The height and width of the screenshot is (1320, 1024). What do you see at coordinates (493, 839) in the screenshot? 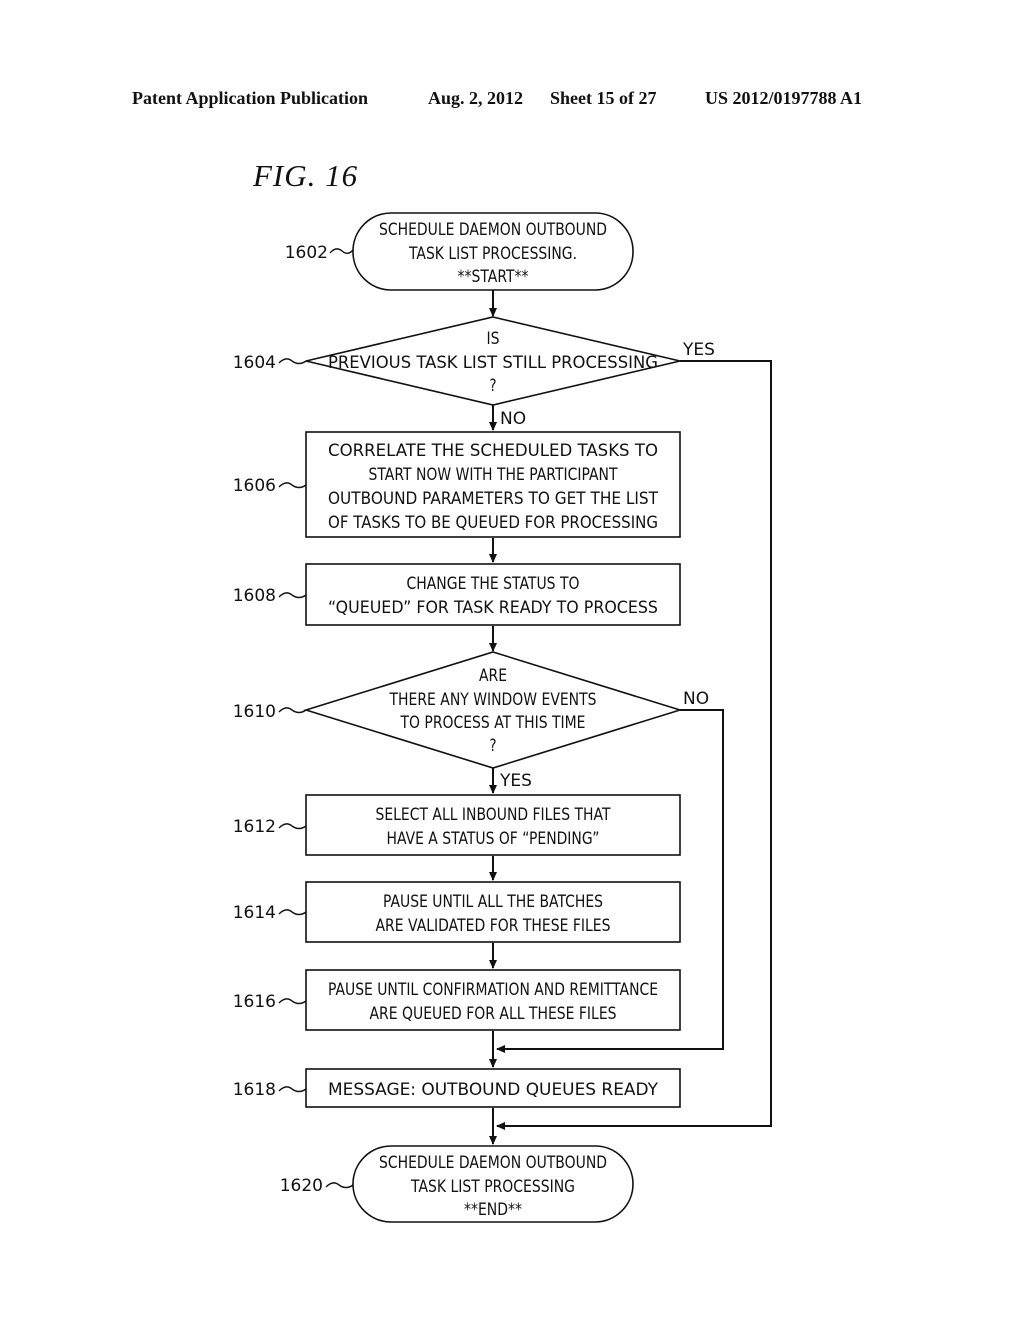
I see `svg-text: HAVE A STATUS OF “PENDING”` at bounding box center [493, 839].